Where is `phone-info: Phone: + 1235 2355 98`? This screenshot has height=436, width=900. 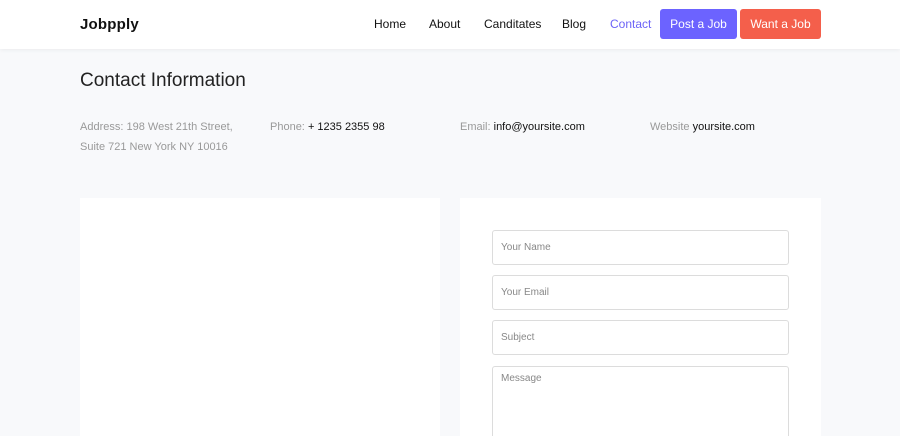
phone-info: Phone: + 1235 2355 98 is located at coordinates (327, 127).